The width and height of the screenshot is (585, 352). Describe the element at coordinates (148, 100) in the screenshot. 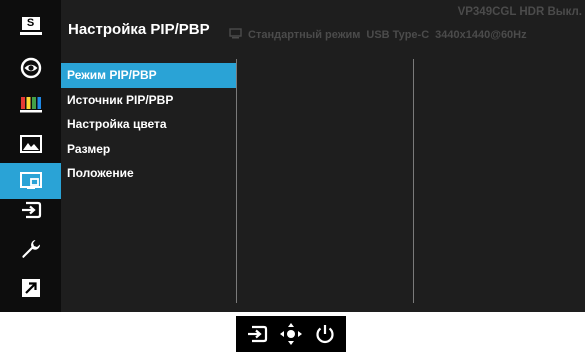

I see `menu-item-pip-pbp-source: Источник PIP/PBP` at that location.